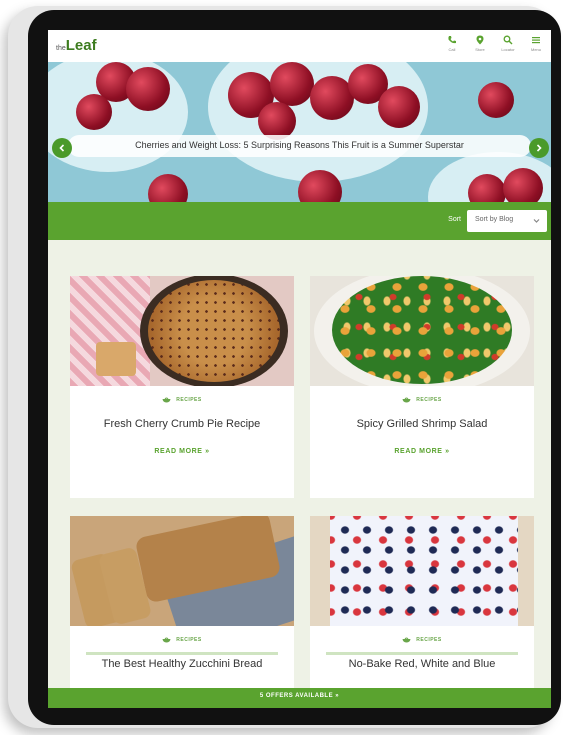 Image resolution: width=563 pixels, height=735 pixels. What do you see at coordinates (508, 40) in the screenshot?
I see `search-icon` at bounding box center [508, 40].